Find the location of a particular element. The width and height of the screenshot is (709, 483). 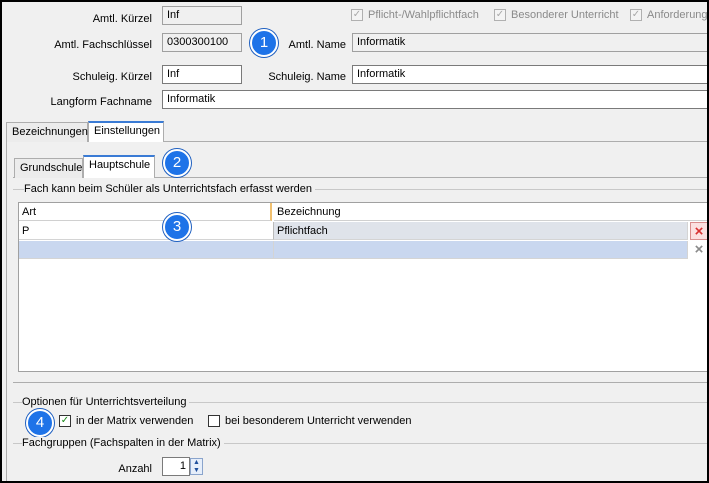

schuleig-name-label: Schuleig. Name is located at coordinates (307, 77).